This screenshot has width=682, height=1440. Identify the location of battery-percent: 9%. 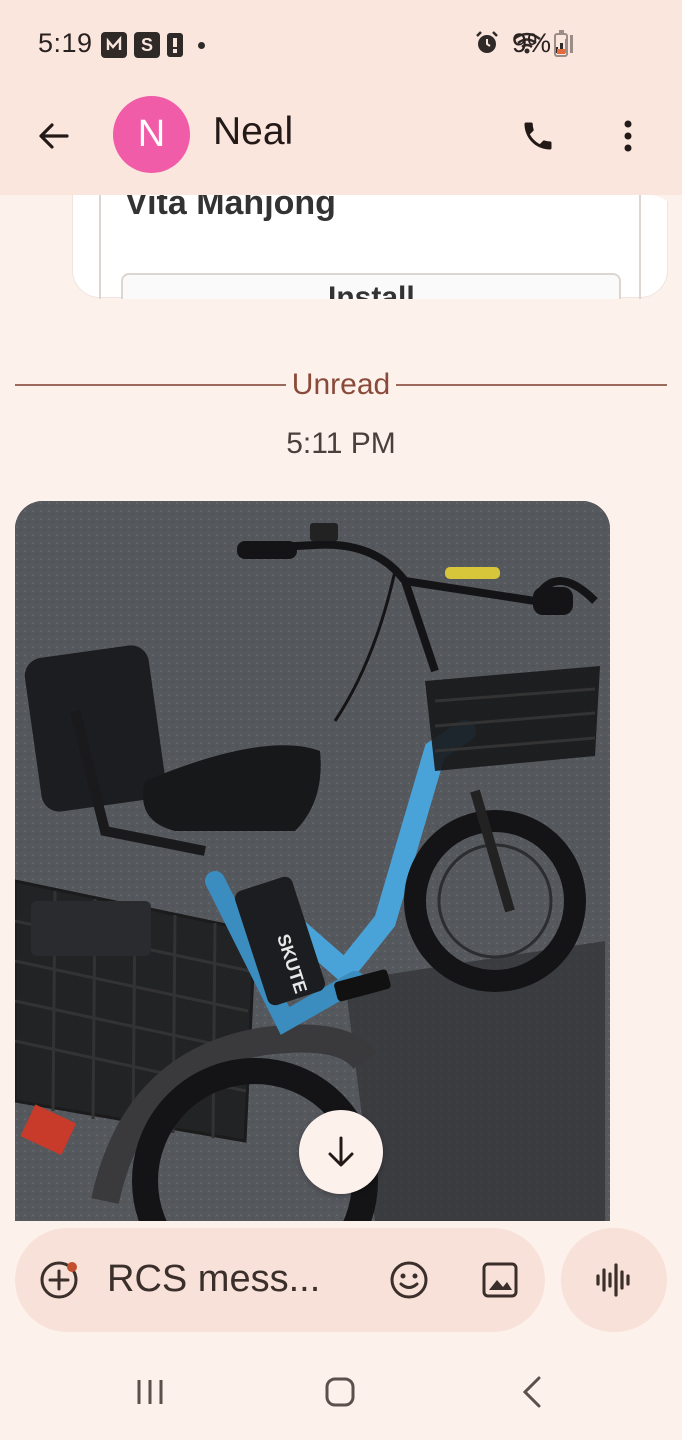
(532, 43).